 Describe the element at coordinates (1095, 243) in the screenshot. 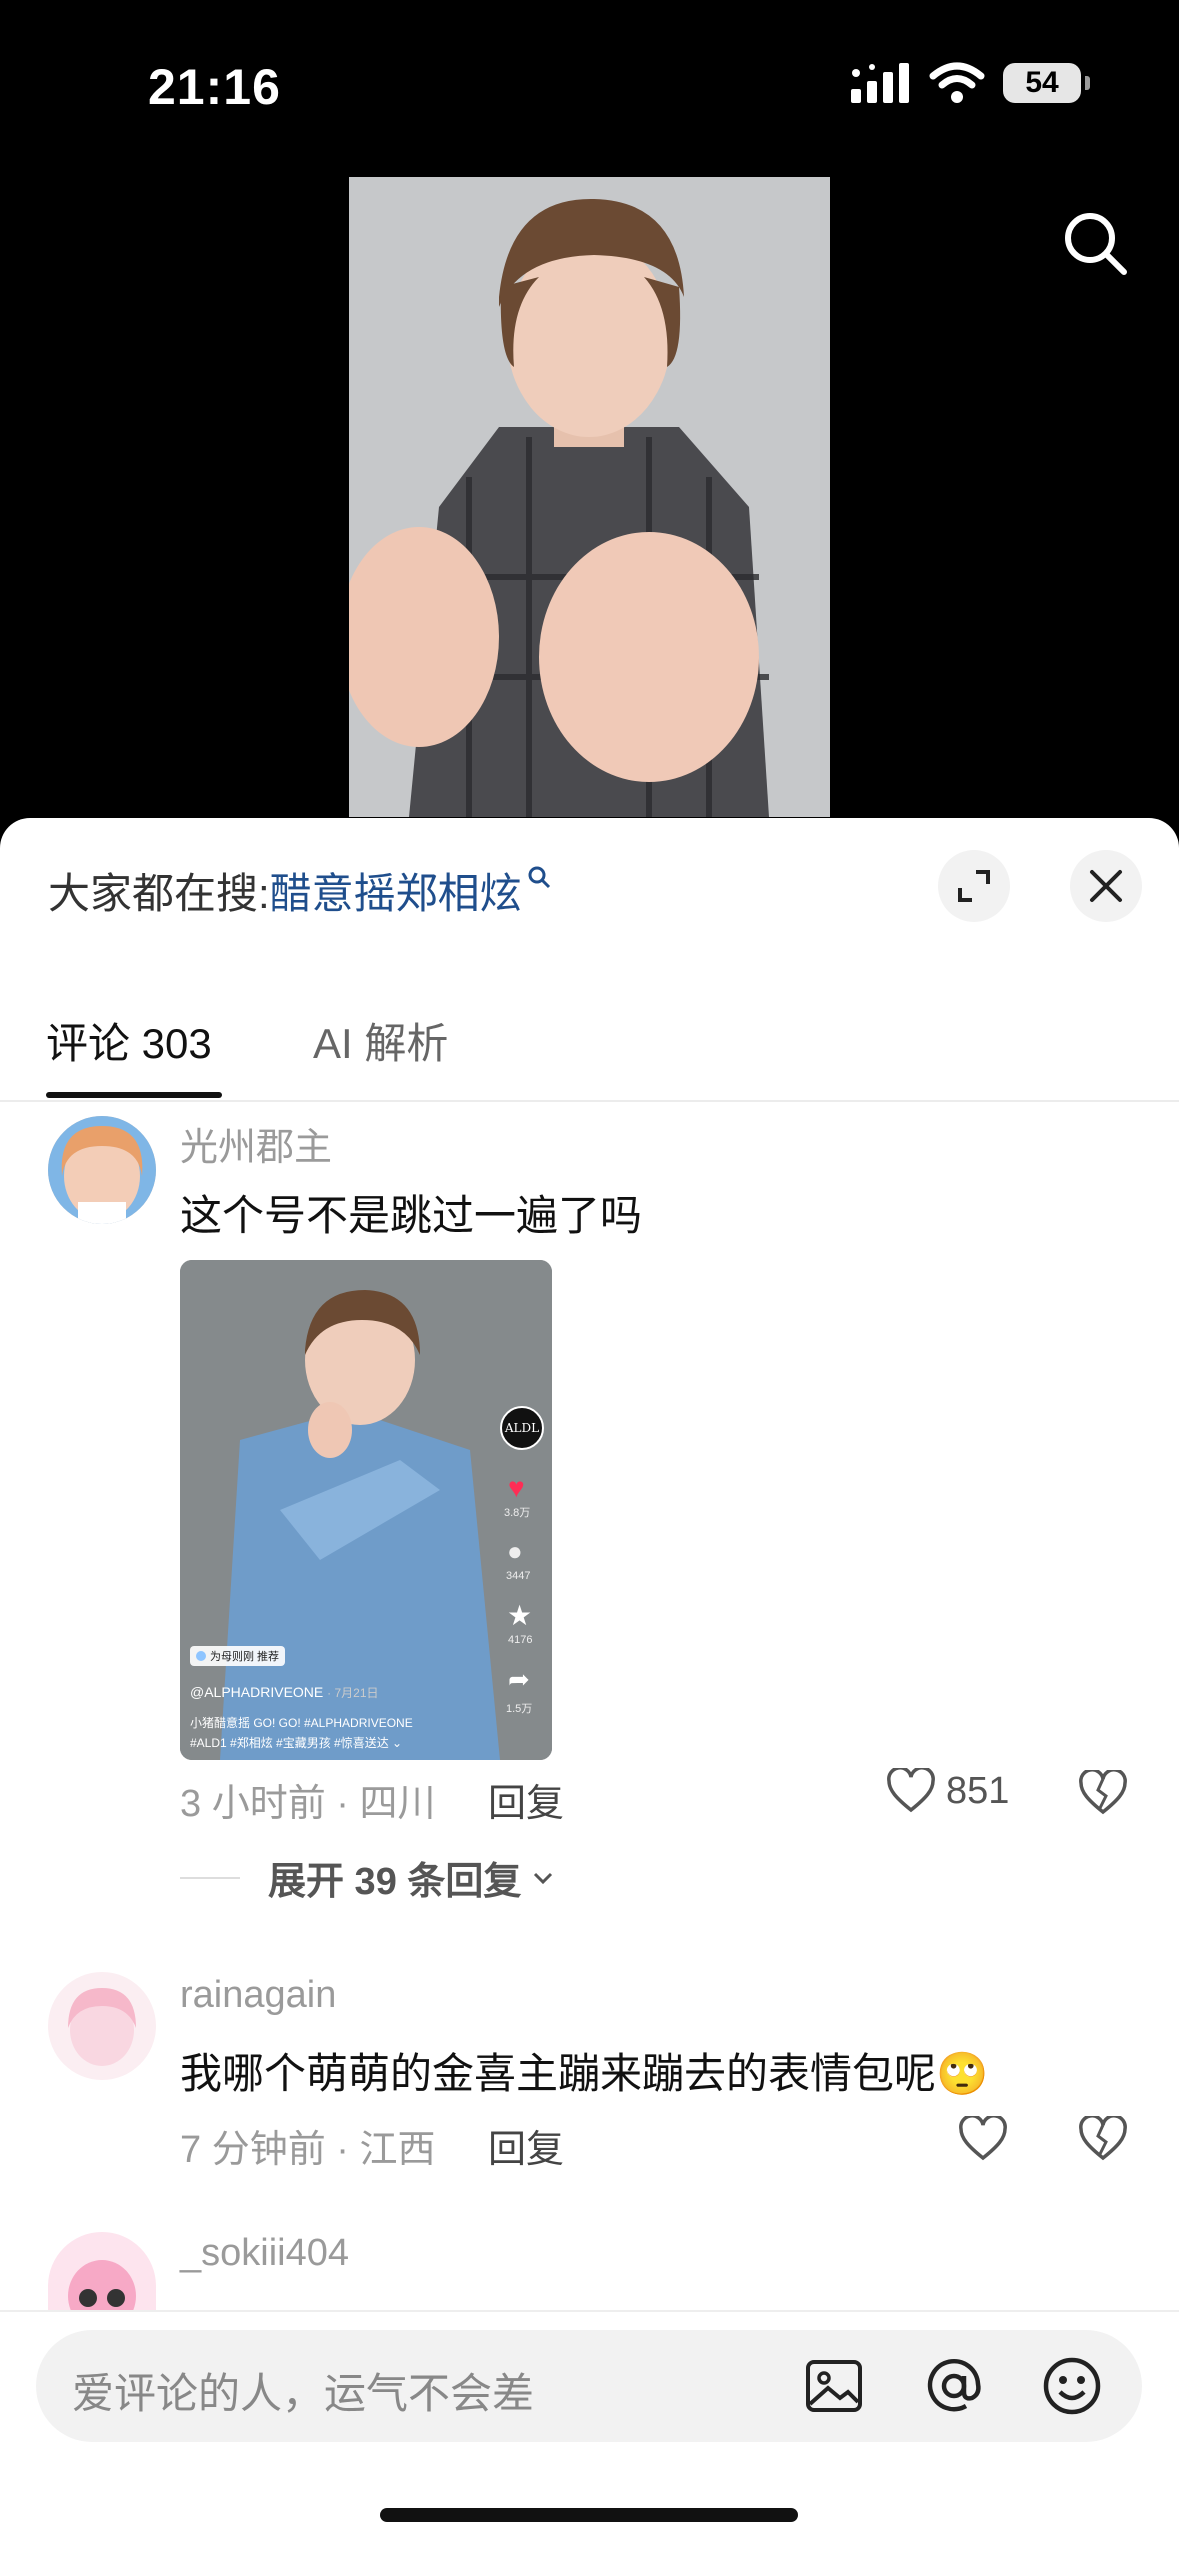

I see `search-icon` at that location.